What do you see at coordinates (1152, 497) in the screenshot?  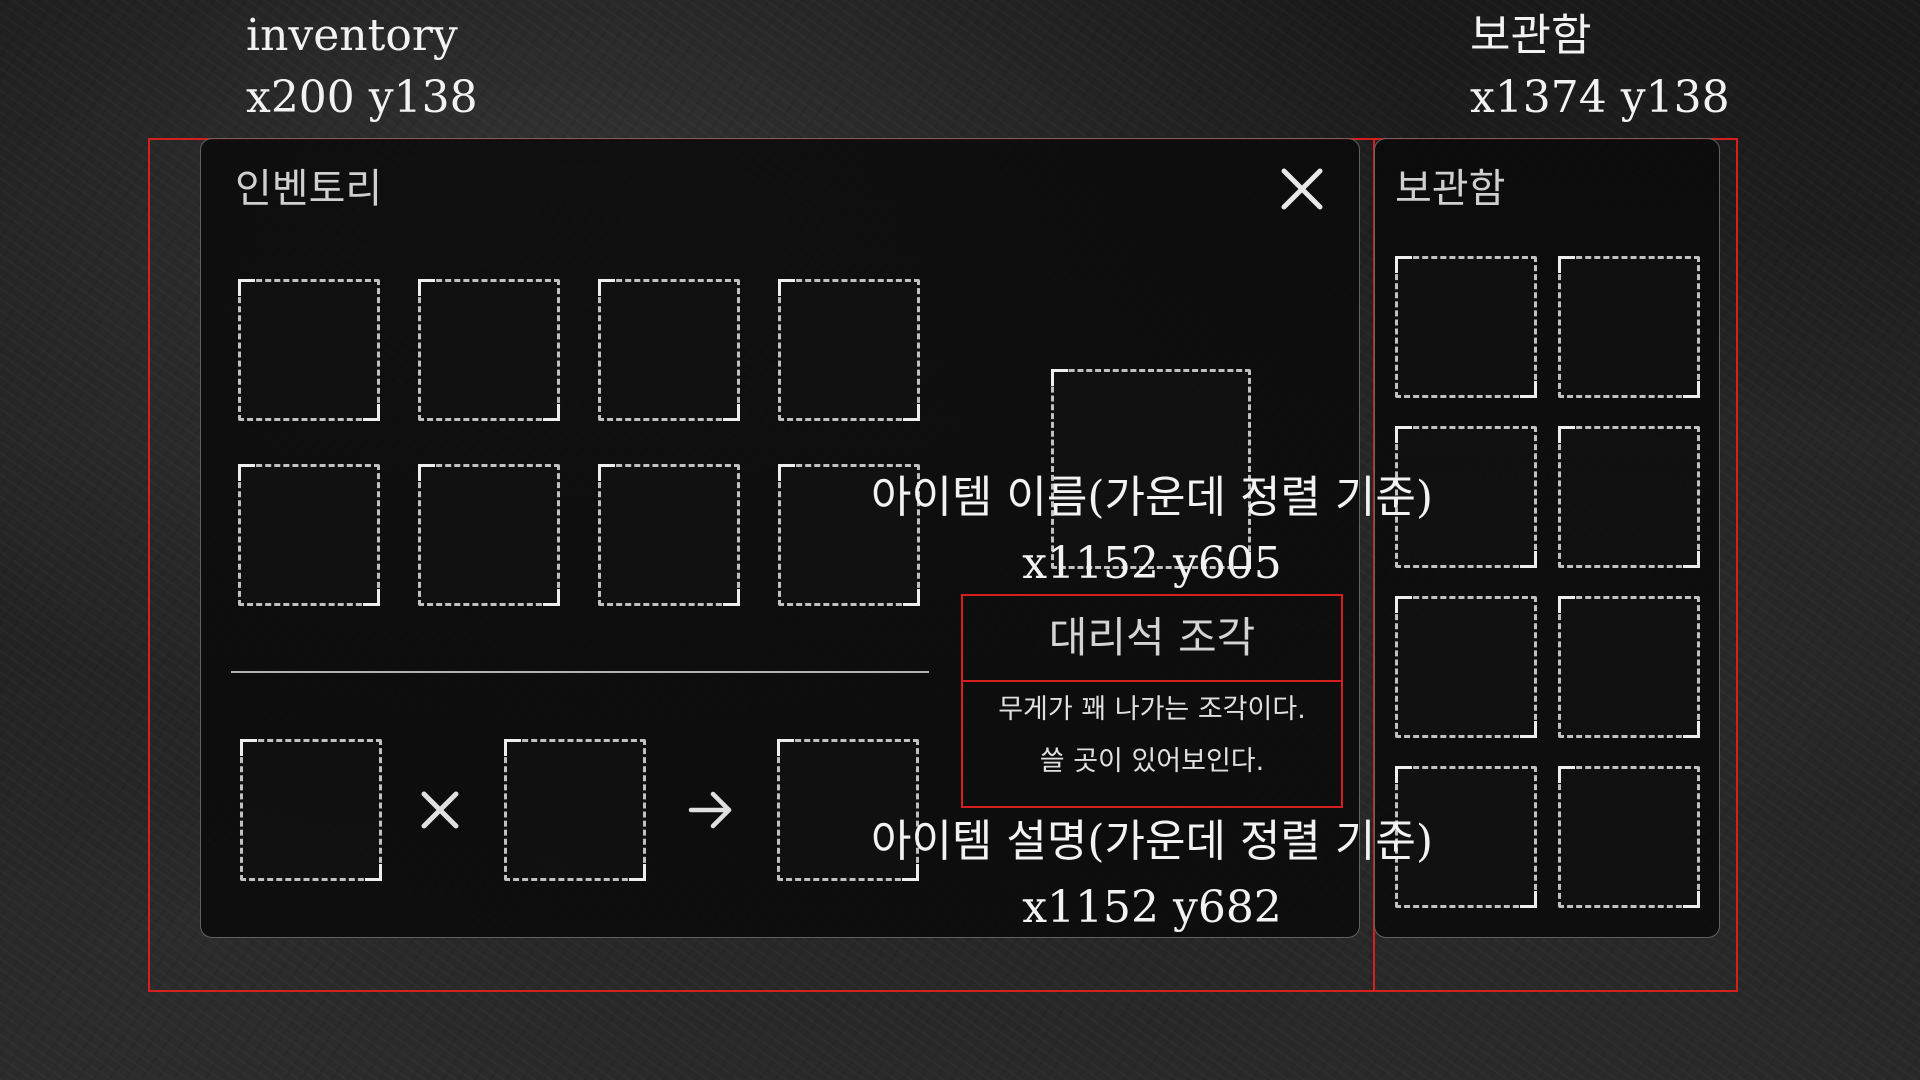 I see `annotation-item-name-label: 아이템 이름(가운데 정렬 기준)` at bounding box center [1152, 497].